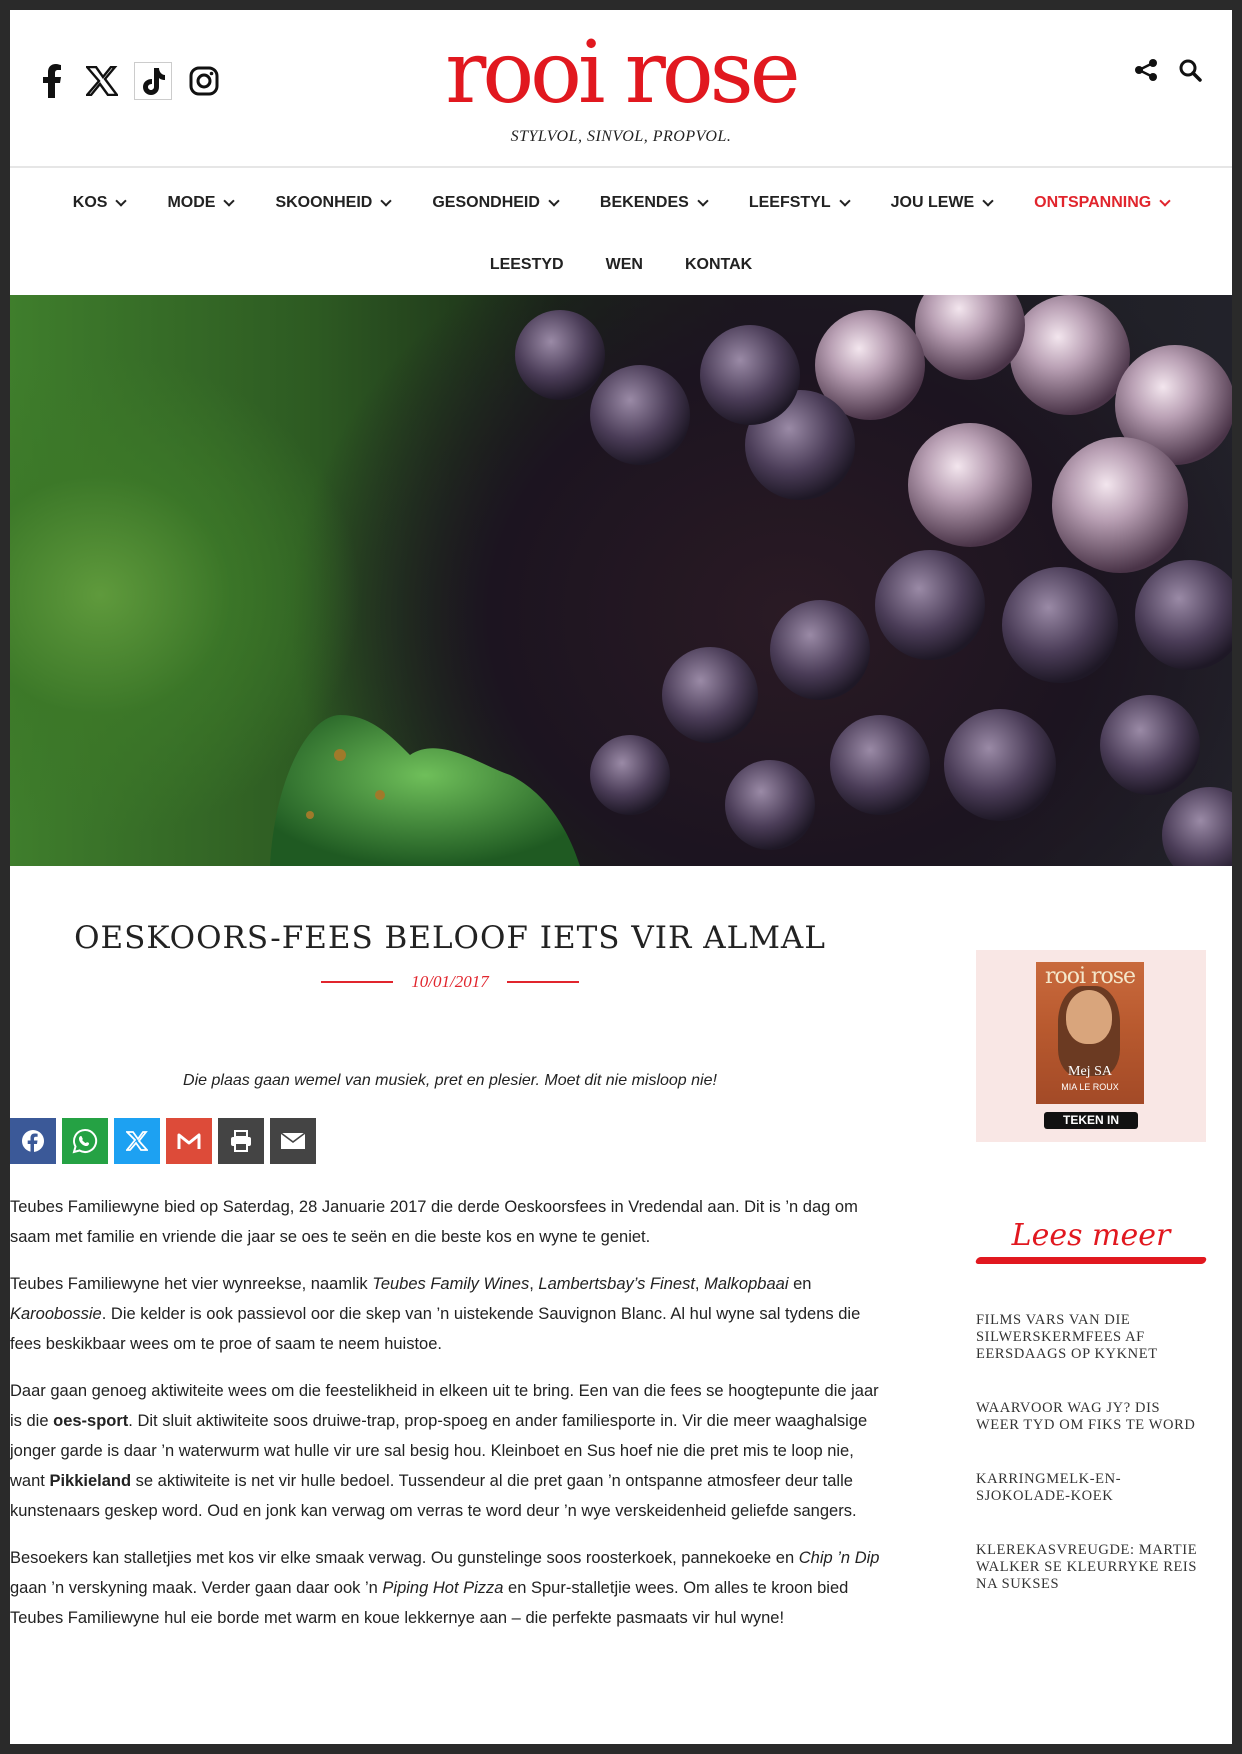  I want to click on lees-meer-heading: Lees meer, so click(1091, 1235).